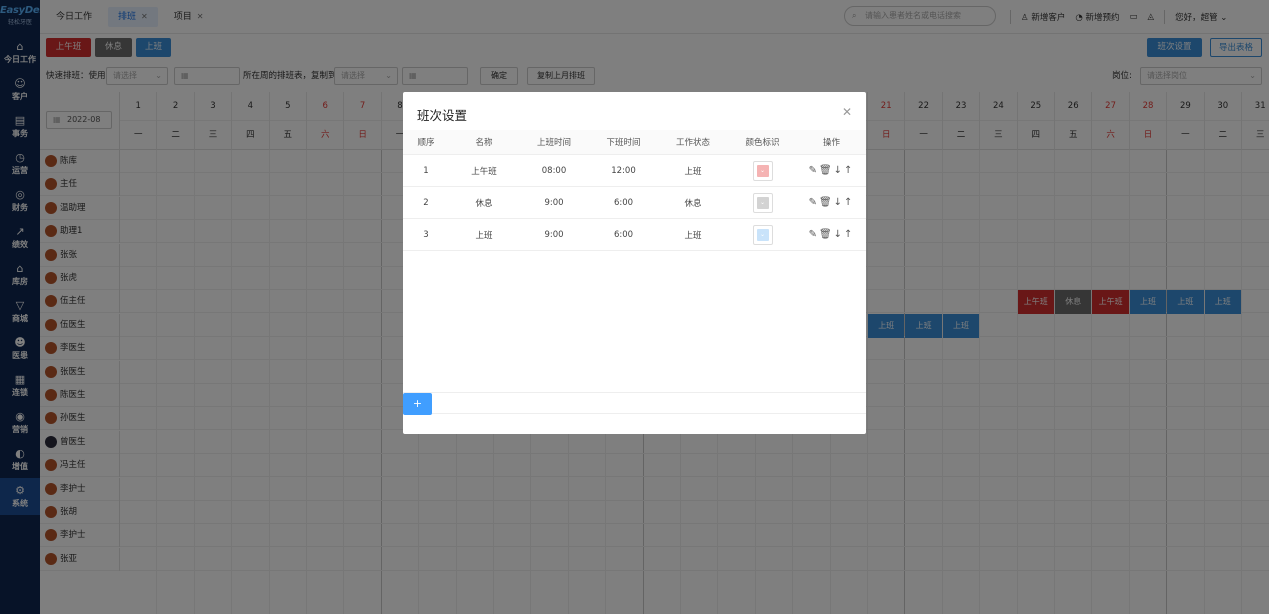 The height and width of the screenshot is (614, 1269). Describe the element at coordinates (484, 235) in the screenshot. I see `name-cell: 上班` at that location.